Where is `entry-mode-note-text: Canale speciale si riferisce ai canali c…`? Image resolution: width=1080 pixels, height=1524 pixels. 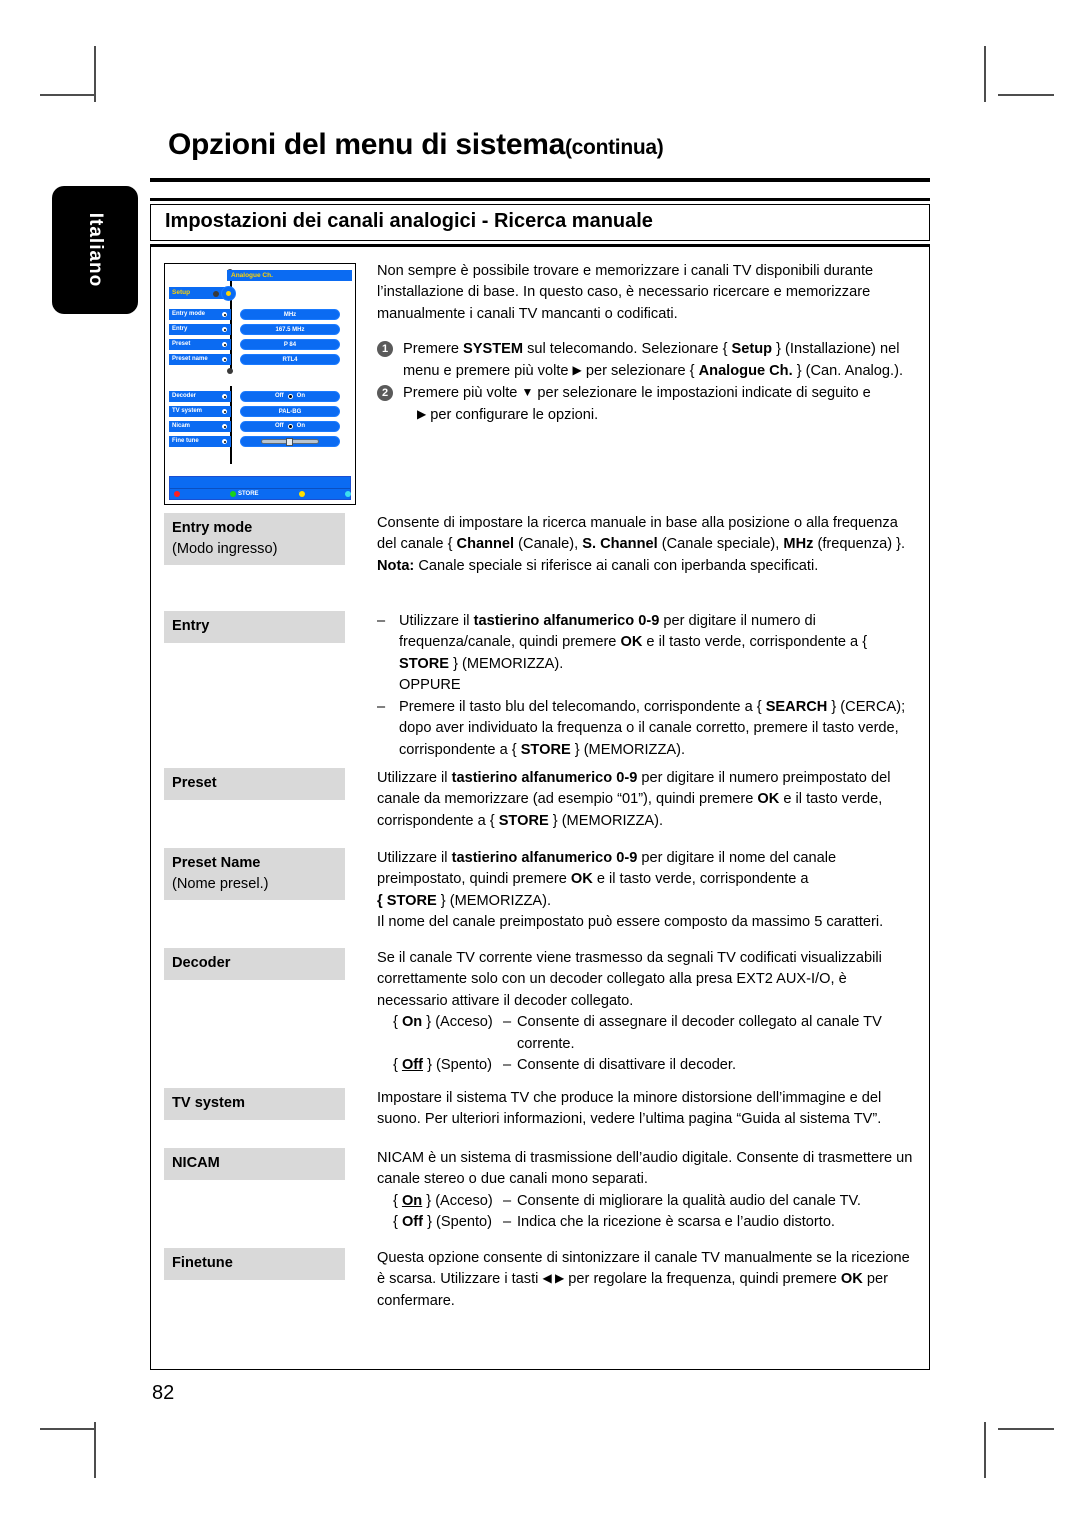 entry-mode-note-text: Canale speciale si riferisce ai canali c… is located at coordinates (616, 565).